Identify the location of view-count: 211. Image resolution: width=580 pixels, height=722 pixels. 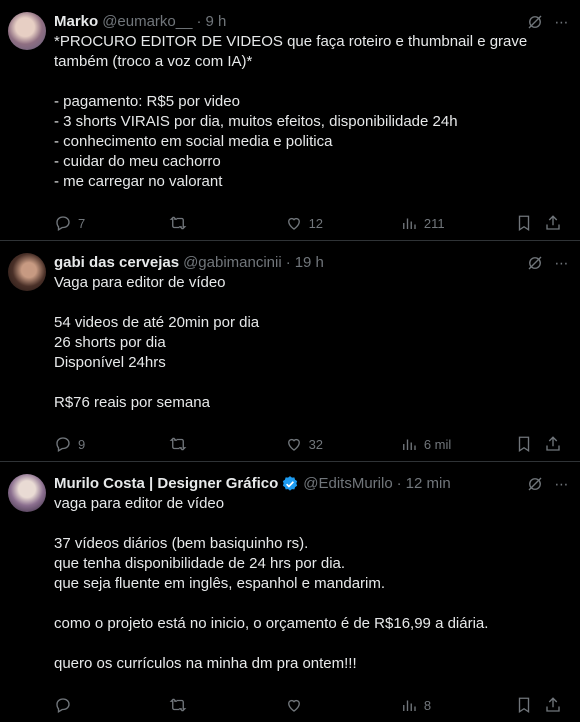
(434, 223).